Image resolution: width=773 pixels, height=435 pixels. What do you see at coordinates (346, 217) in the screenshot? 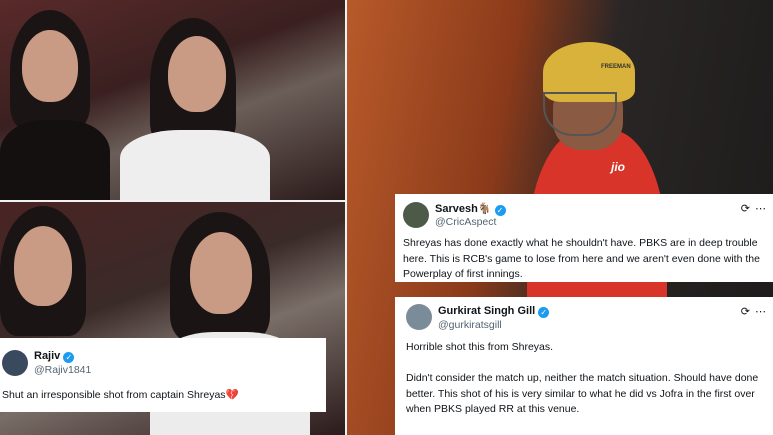
I see `divider-vertical` at bounding box center [346, 217].